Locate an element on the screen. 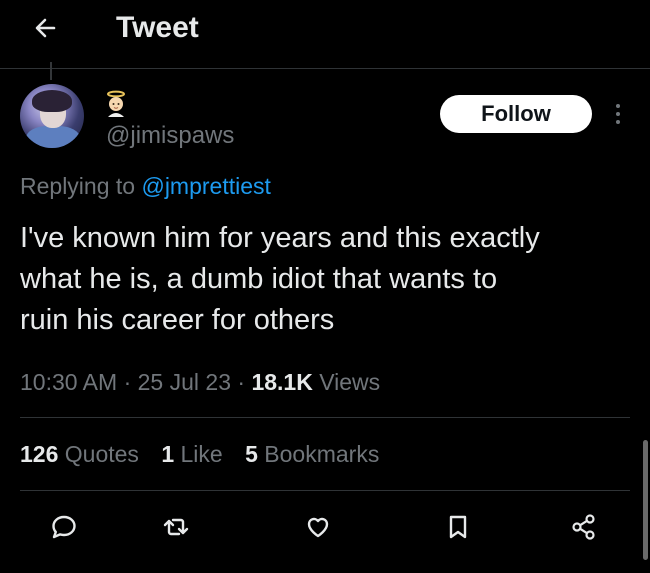  top-bar: Tweet is located at coordinates (325, 34).